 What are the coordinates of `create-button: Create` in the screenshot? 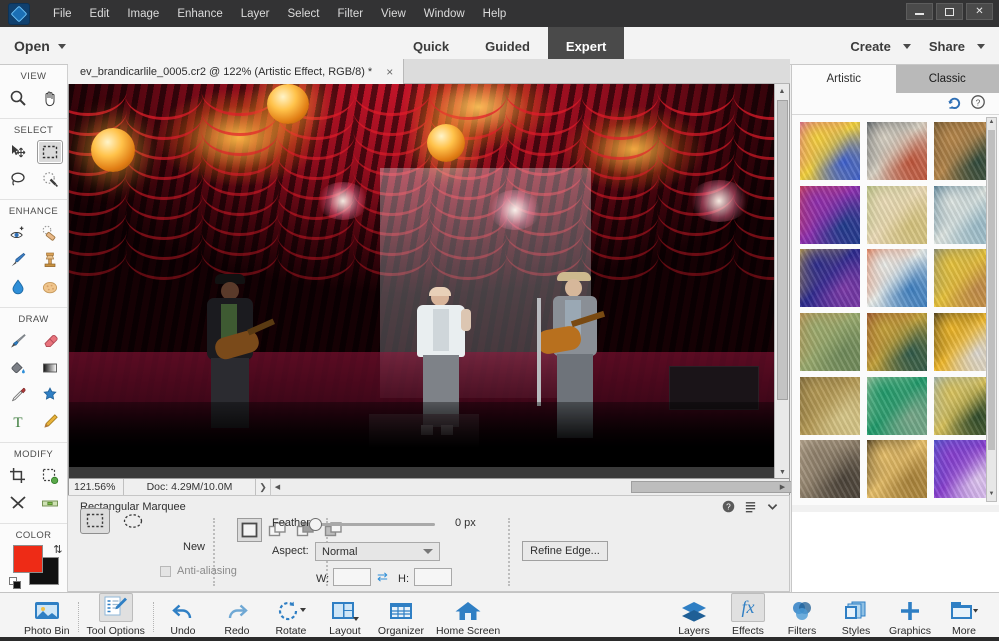 It's located at (870, 46).